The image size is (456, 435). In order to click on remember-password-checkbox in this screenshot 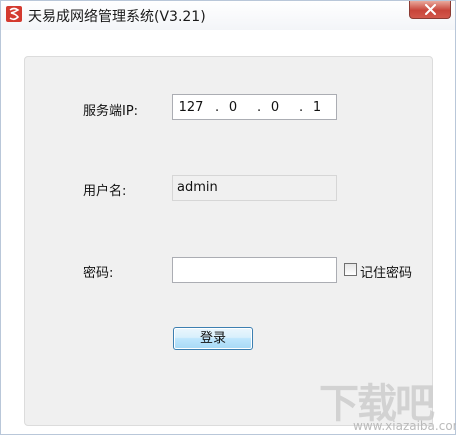, I will do `click(350, 269)`.